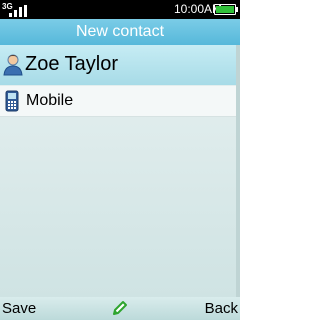  I want to click on mobile-field-label: Mobile, so click(50, 100).